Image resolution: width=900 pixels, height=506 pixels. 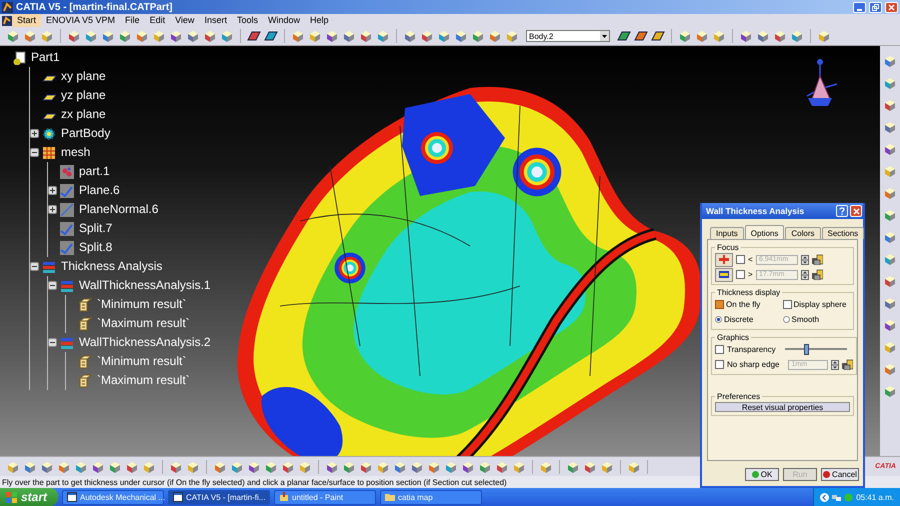 I want to click on help-button, so click(x=842, y=211).